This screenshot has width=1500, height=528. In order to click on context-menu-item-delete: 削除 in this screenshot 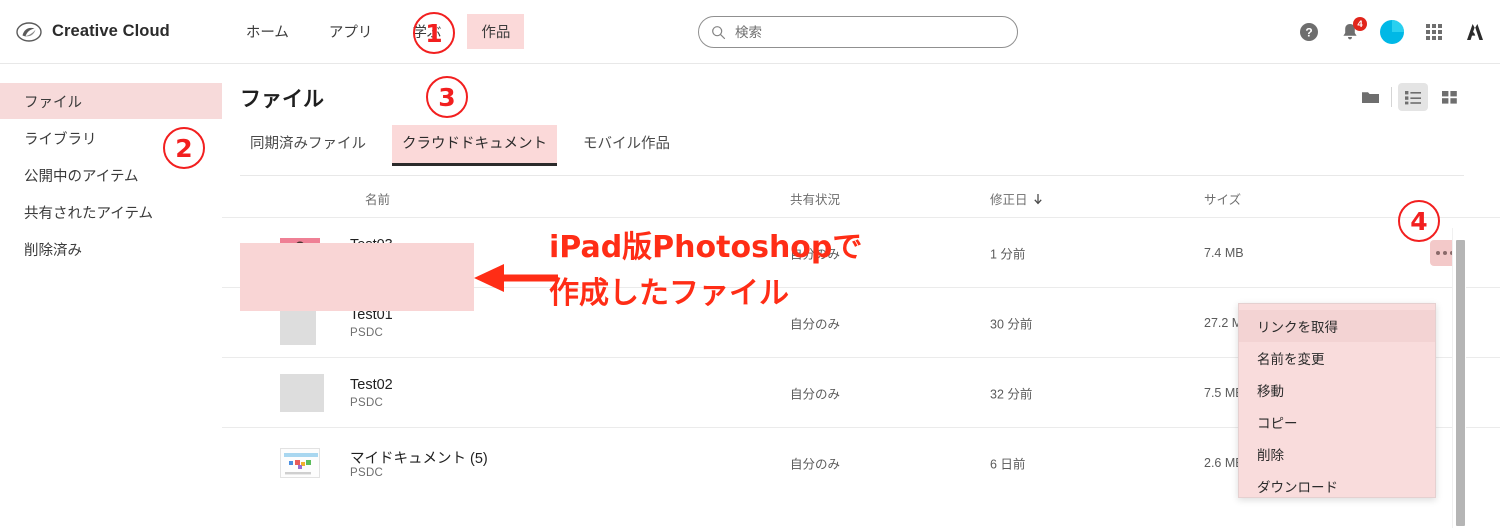, I will do `click(1337, 454)`.